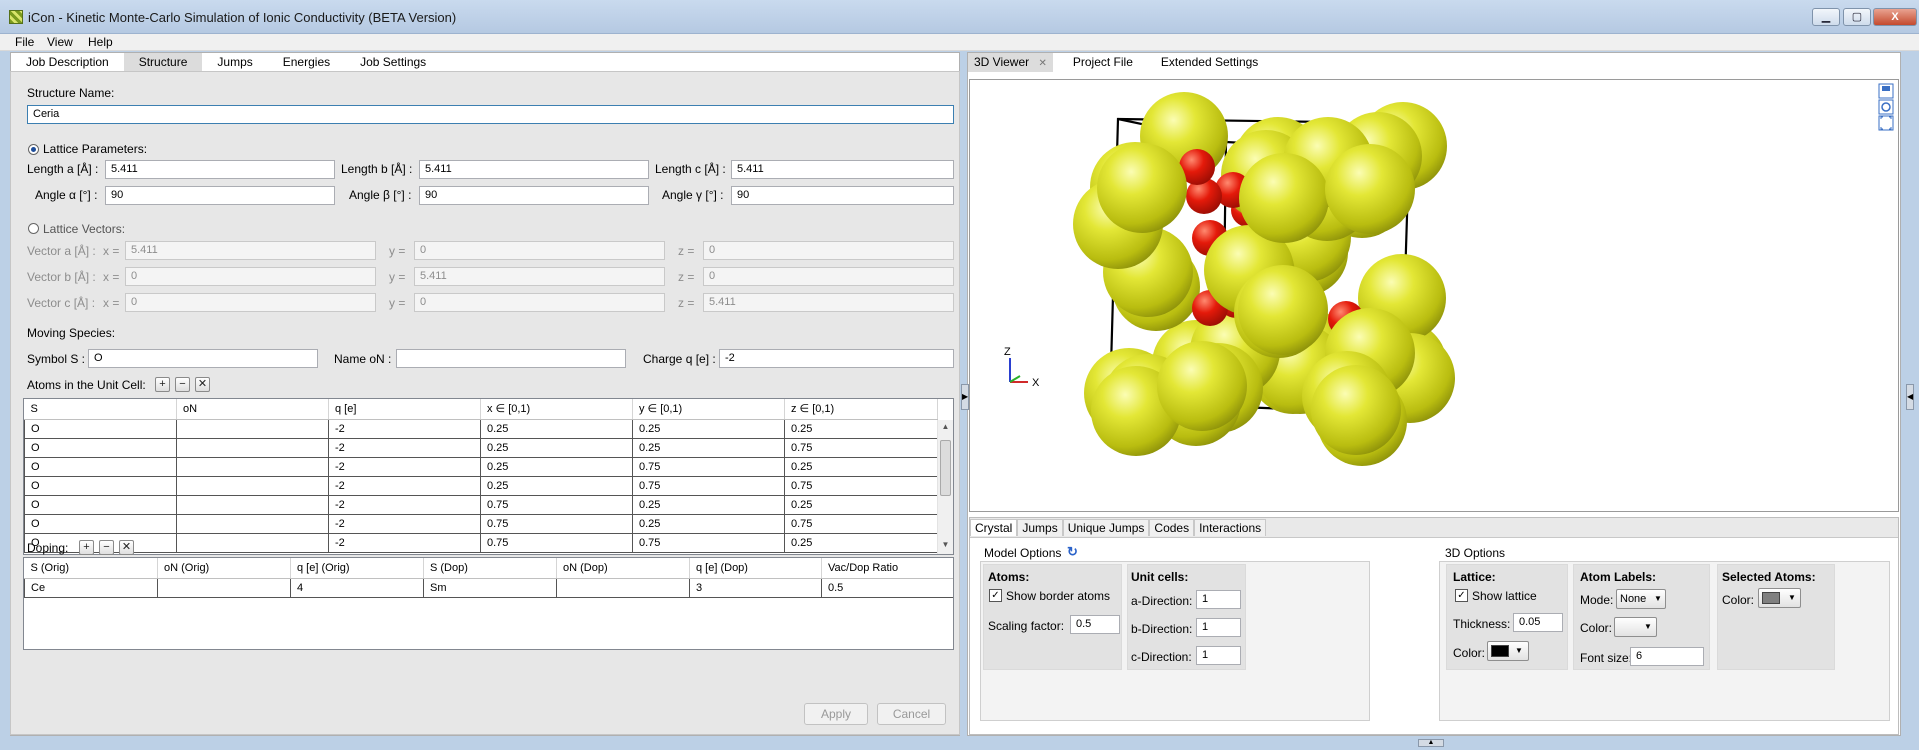 This screenshot has height=750, width=1919. What do you see at coordinates (539, 302) in the screenshot?
I see `vector-c-y-input: 0` at bounding box center [539, 302].